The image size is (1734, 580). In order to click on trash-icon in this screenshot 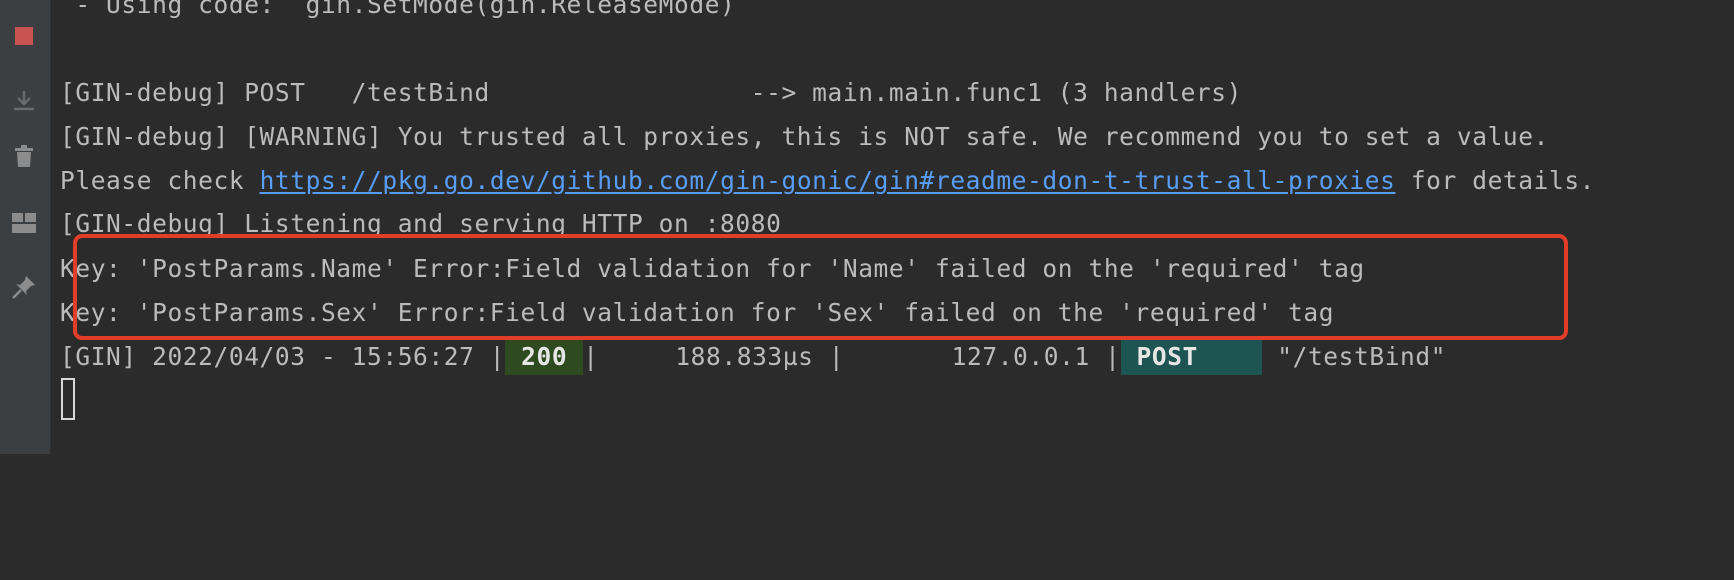, I will do `click(24, 156)`.